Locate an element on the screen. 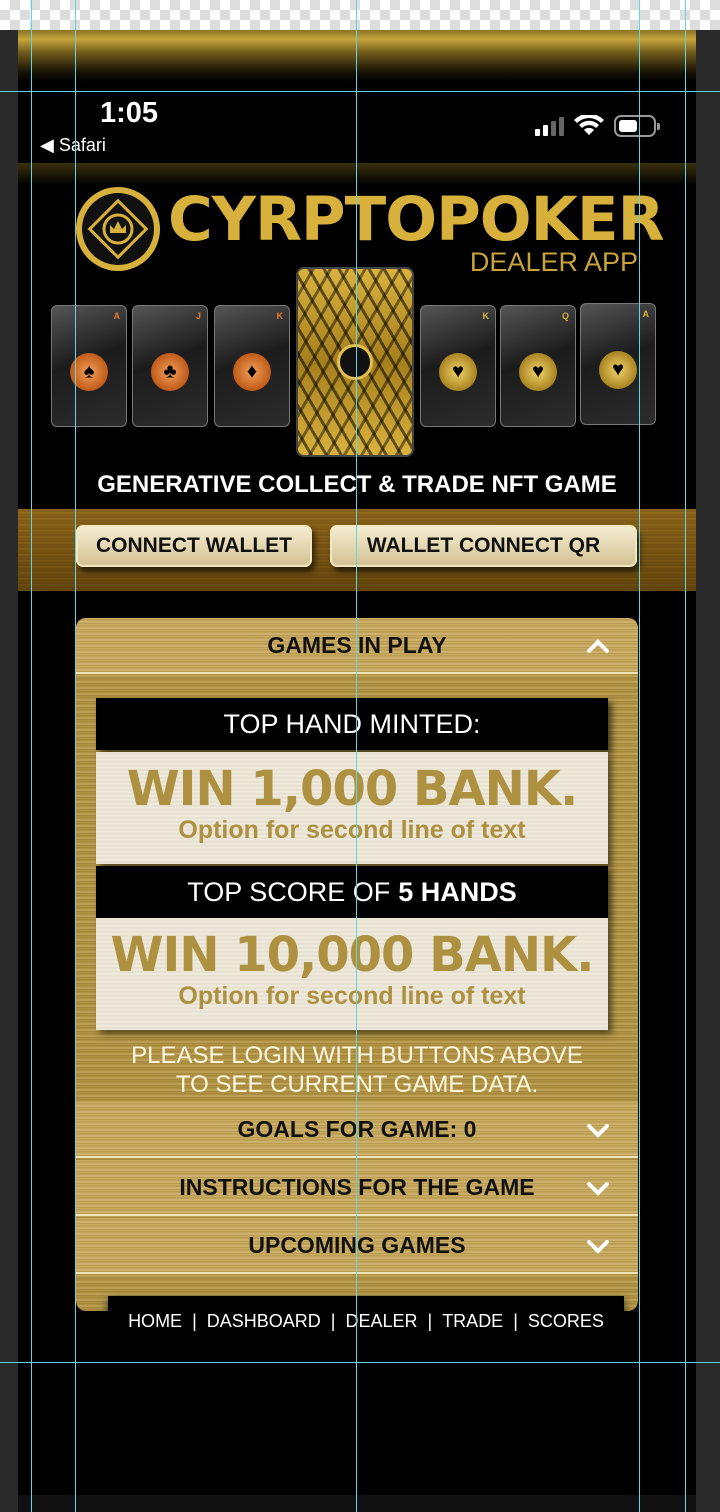 This screenshot has width=720, height=1512. instructions-accordion: INSTRUCTIONS FOR THE GAME is located at coordinates (357, 1188).